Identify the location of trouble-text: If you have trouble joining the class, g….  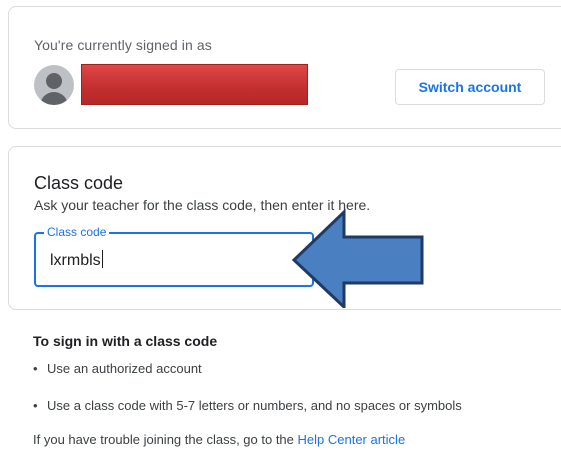
(219, 439).